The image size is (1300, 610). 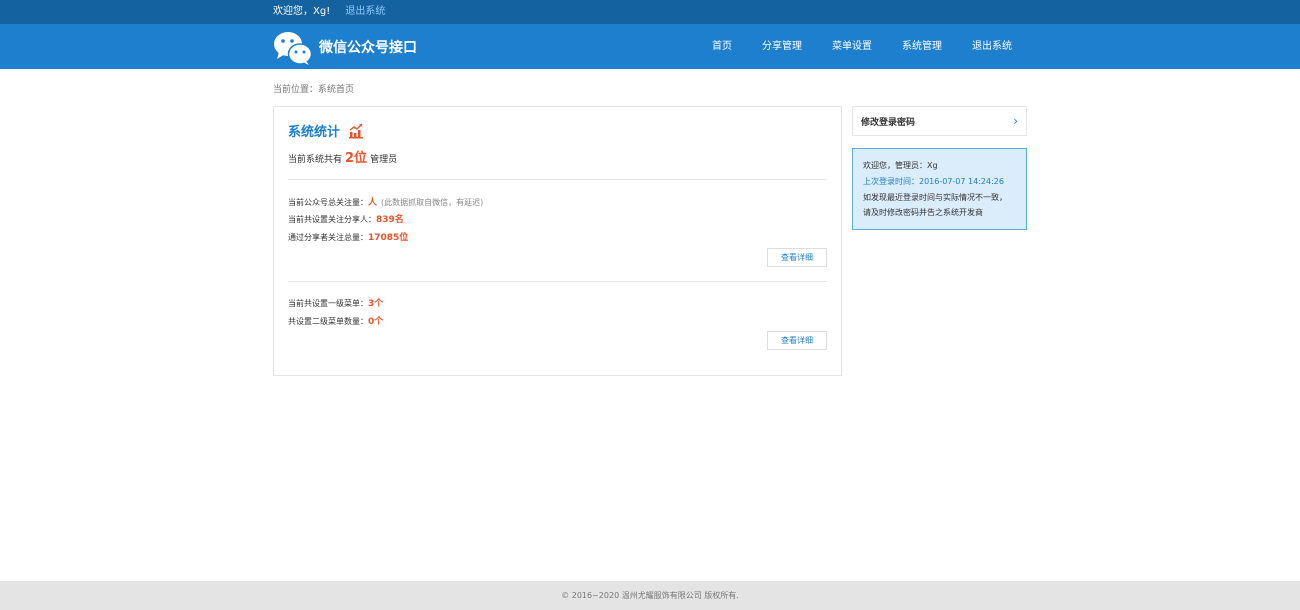 I want to click on menu2-value: 0个, so click(x=376, y=322).